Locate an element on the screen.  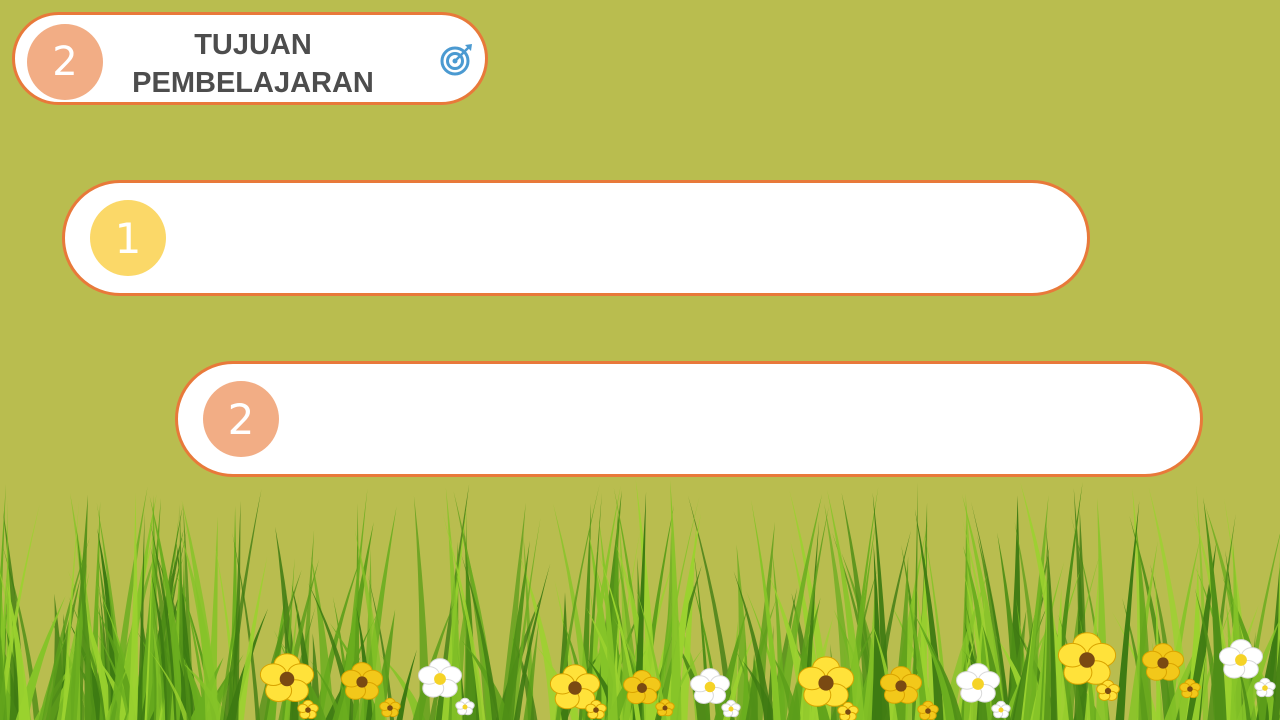
title-banner: 2 TUJUAN PEMBELAJARAN is located at coordinates (250, 58).